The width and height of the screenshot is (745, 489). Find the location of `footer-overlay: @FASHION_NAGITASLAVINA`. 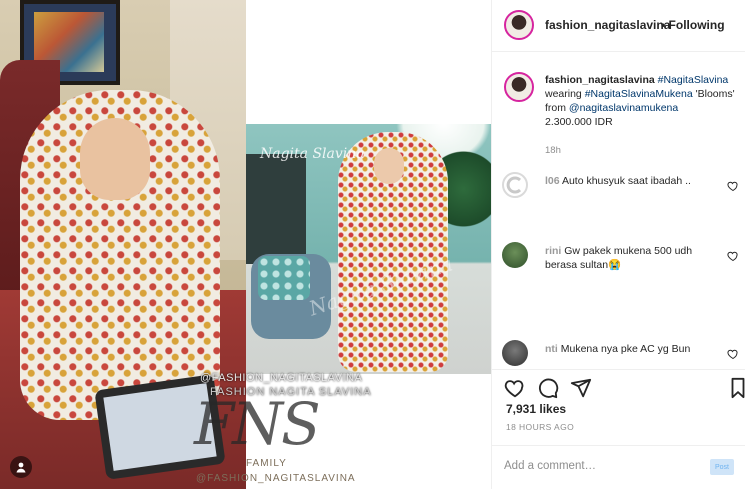

footer-overlay: @FASHION_NAGITASLAVINA is located at coordinates (276, 478).